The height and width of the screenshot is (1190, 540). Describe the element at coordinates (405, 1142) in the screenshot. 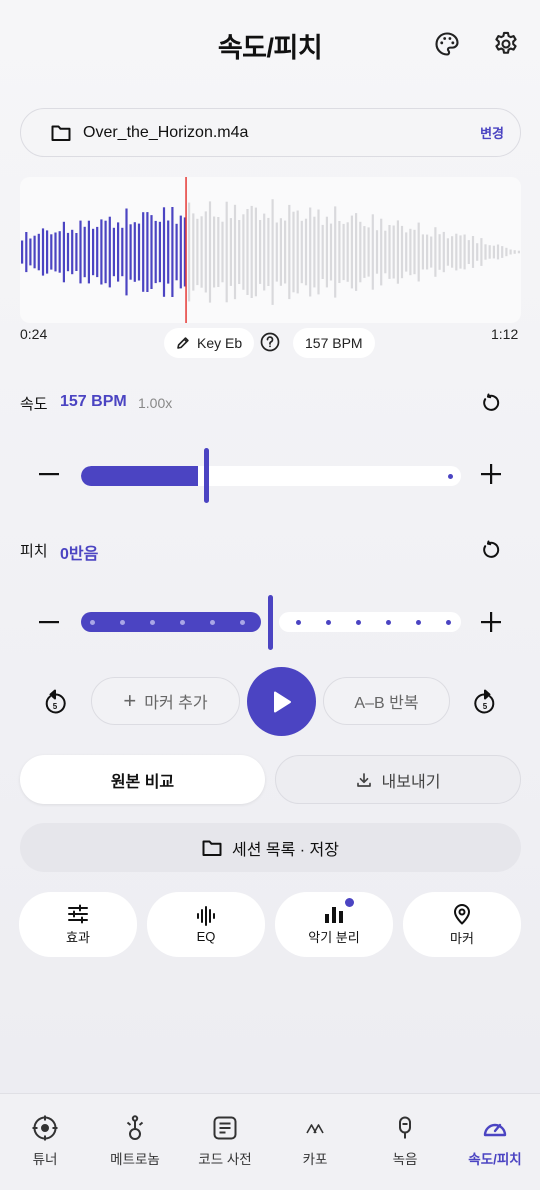

I see `nav-item-record: 녹음` at that location.